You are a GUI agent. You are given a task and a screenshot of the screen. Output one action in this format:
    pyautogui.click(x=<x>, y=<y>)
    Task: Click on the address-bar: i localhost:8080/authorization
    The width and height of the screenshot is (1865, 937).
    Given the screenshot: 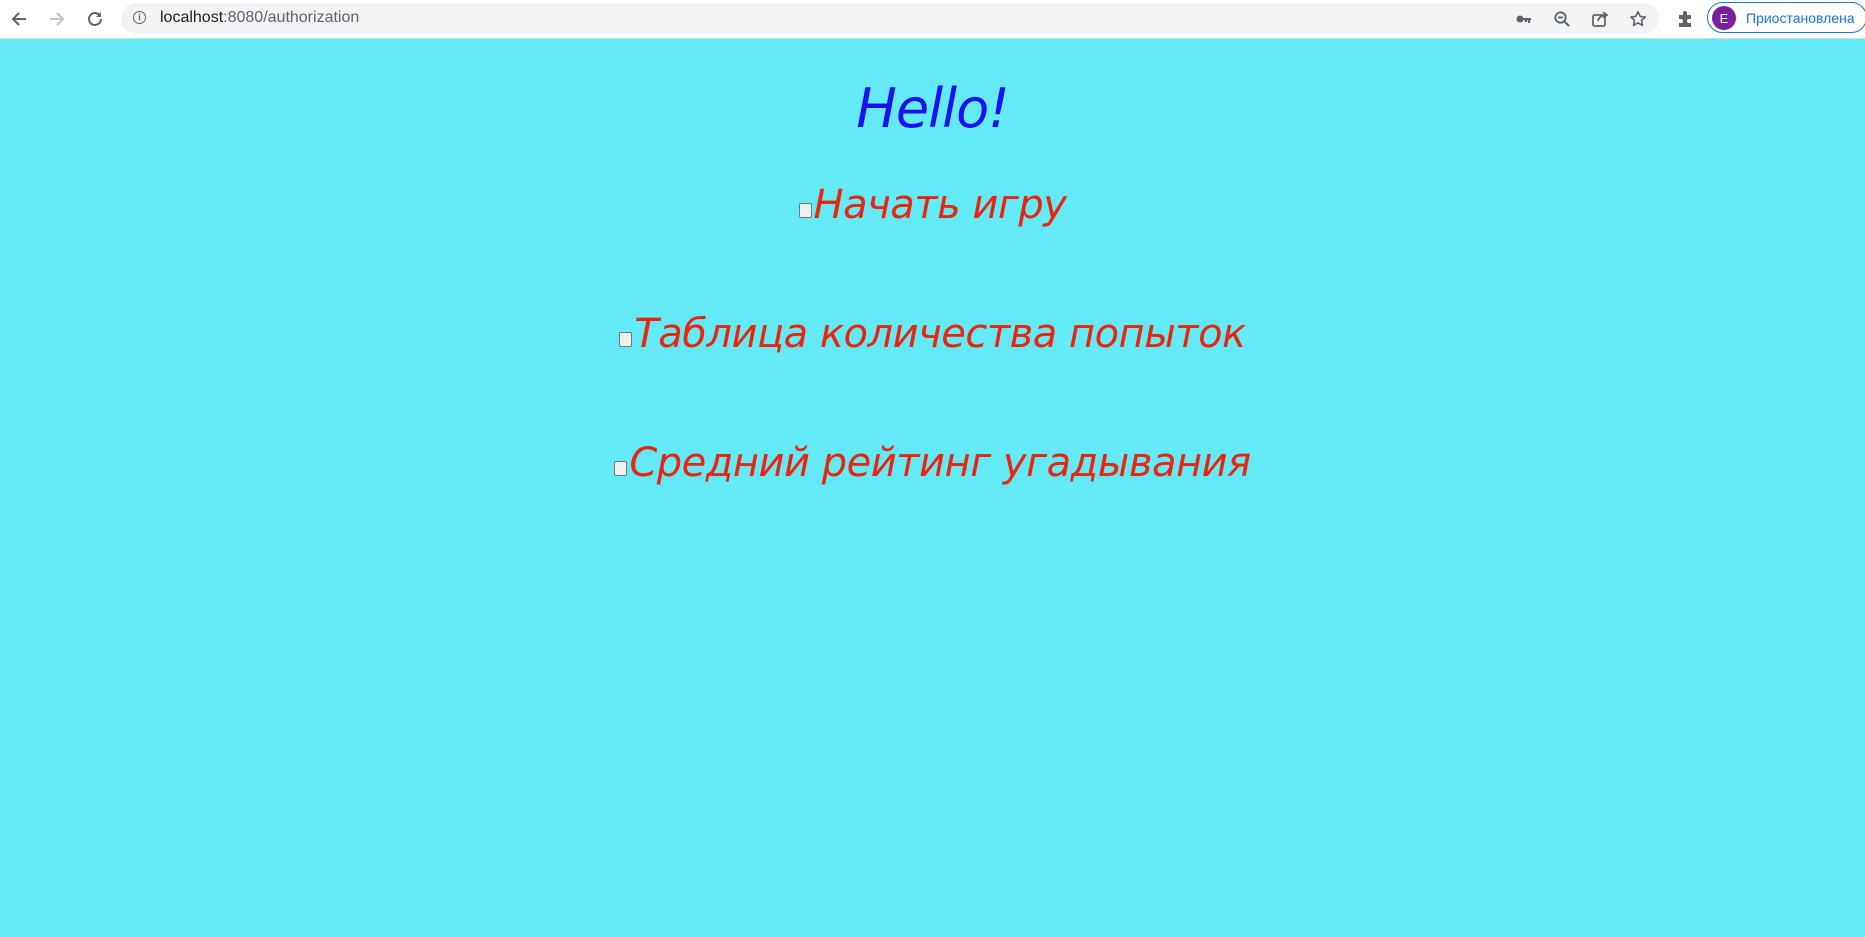 What is the action you would take?
    pyautogui.click(x=890, y=18)
    